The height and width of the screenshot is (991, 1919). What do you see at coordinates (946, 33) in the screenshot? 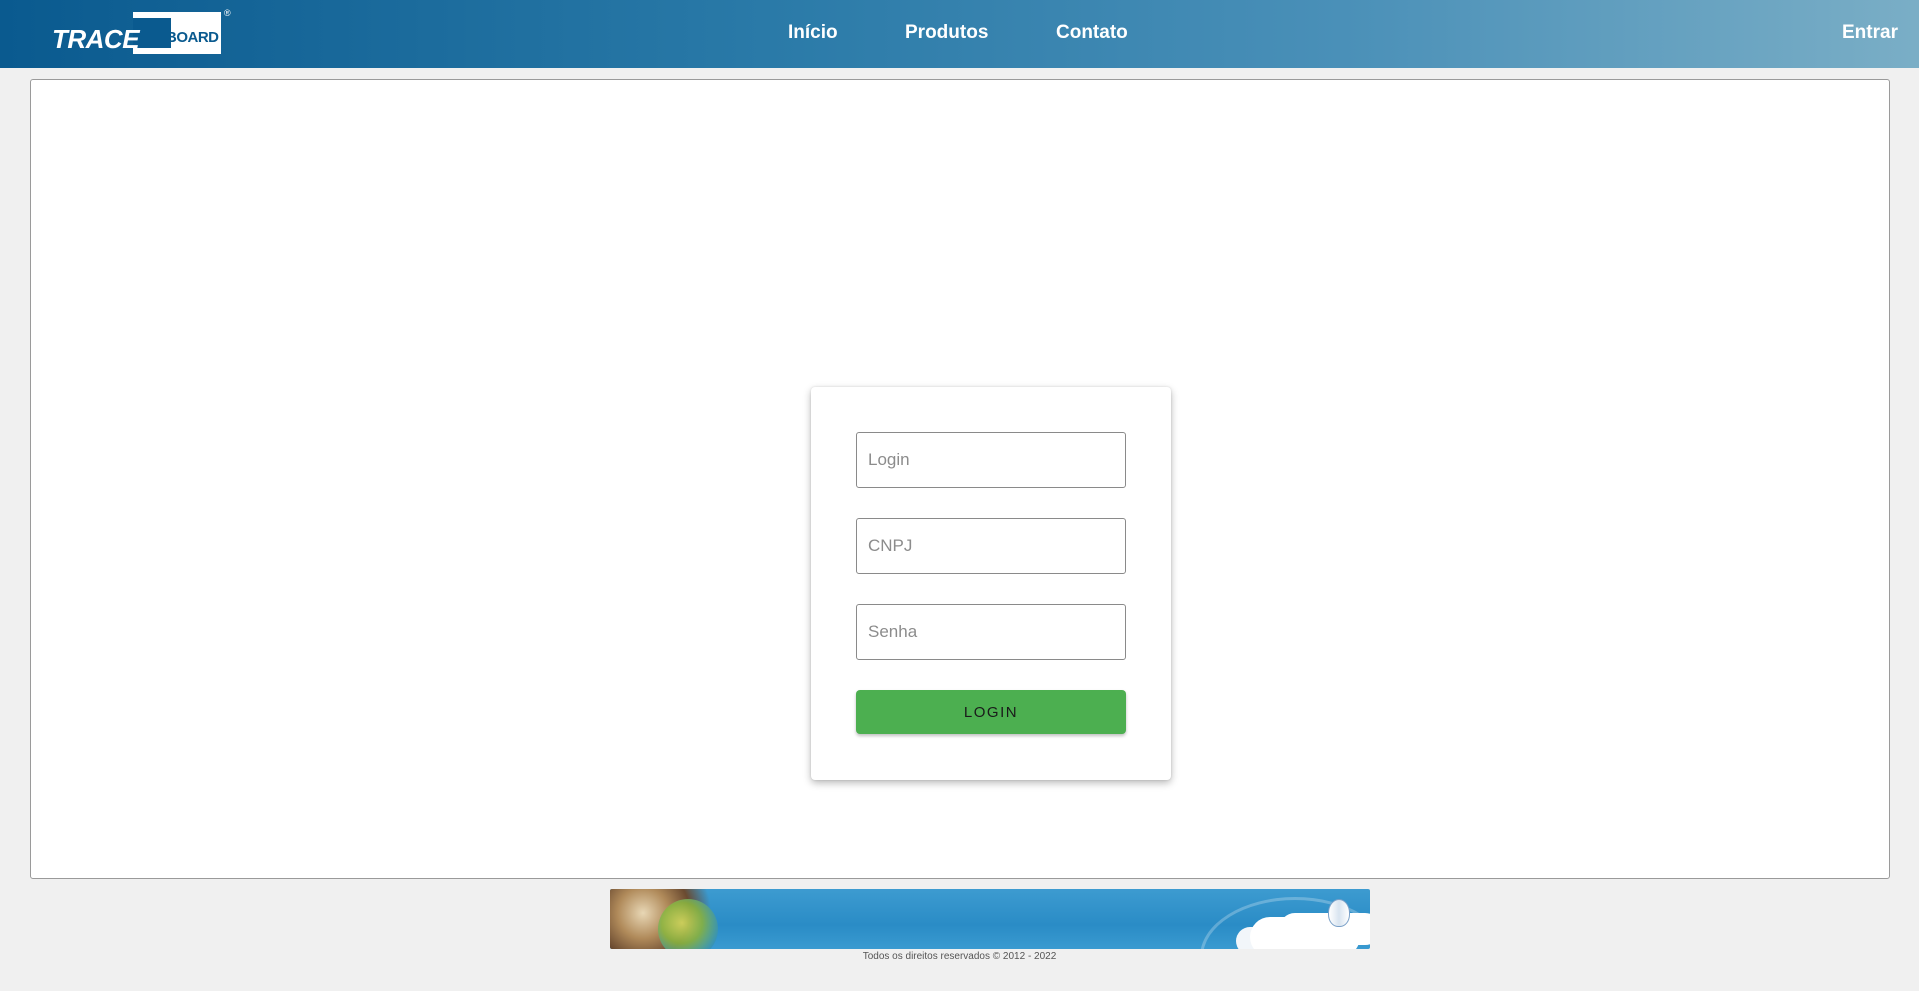
I see `nav-link-produtos: Produtos` at bounding box center [946, 33].